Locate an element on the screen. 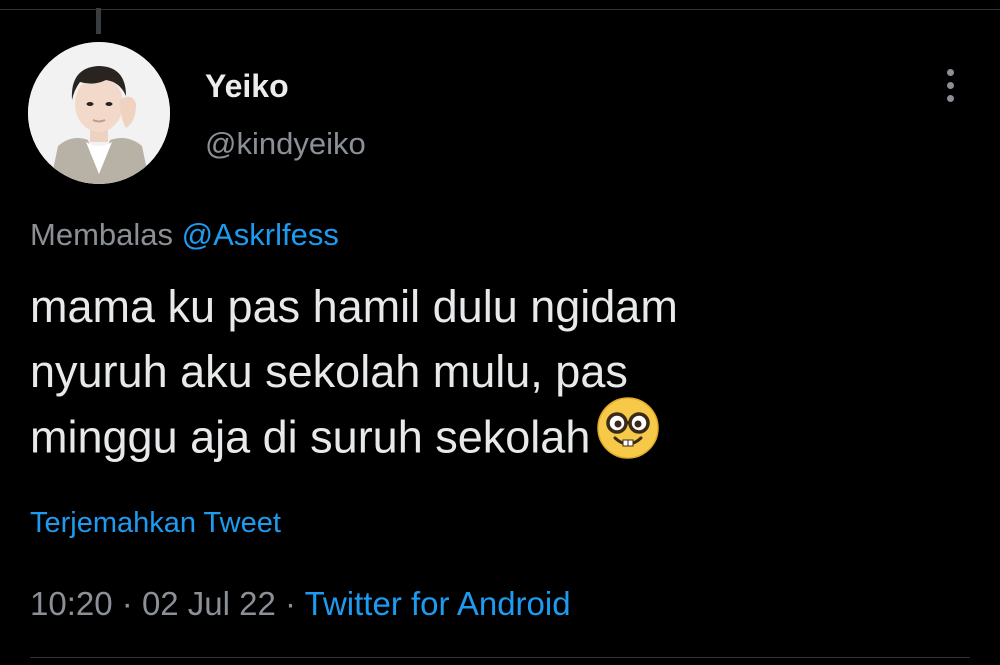 The image size is (1000, 665). thread-connector-line is located at coordinates (98, 21).